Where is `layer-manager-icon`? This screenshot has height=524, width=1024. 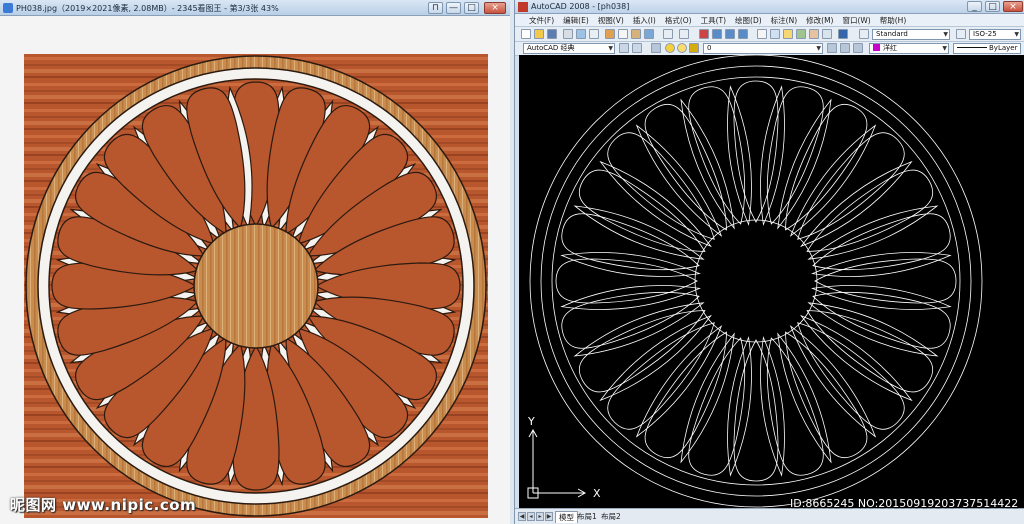
layer-manager-icon is located at coordinates (656, 48).